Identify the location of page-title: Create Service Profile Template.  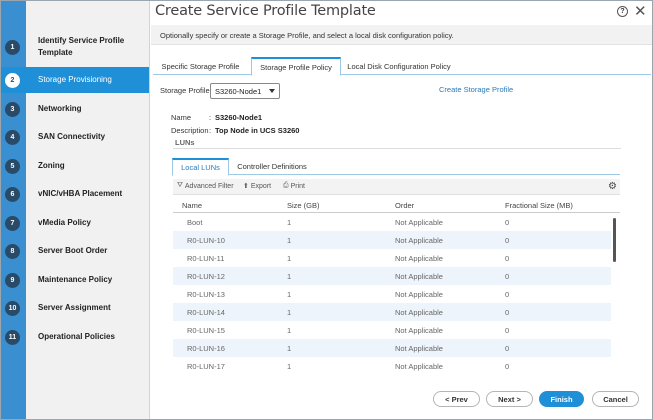
(265, 11).